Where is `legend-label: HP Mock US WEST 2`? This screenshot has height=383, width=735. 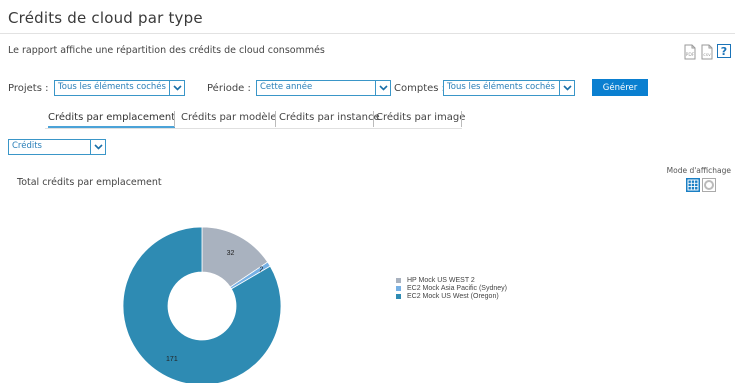 legend-label: HP Mock US WEST 2 is located at coordinates (441, 280).